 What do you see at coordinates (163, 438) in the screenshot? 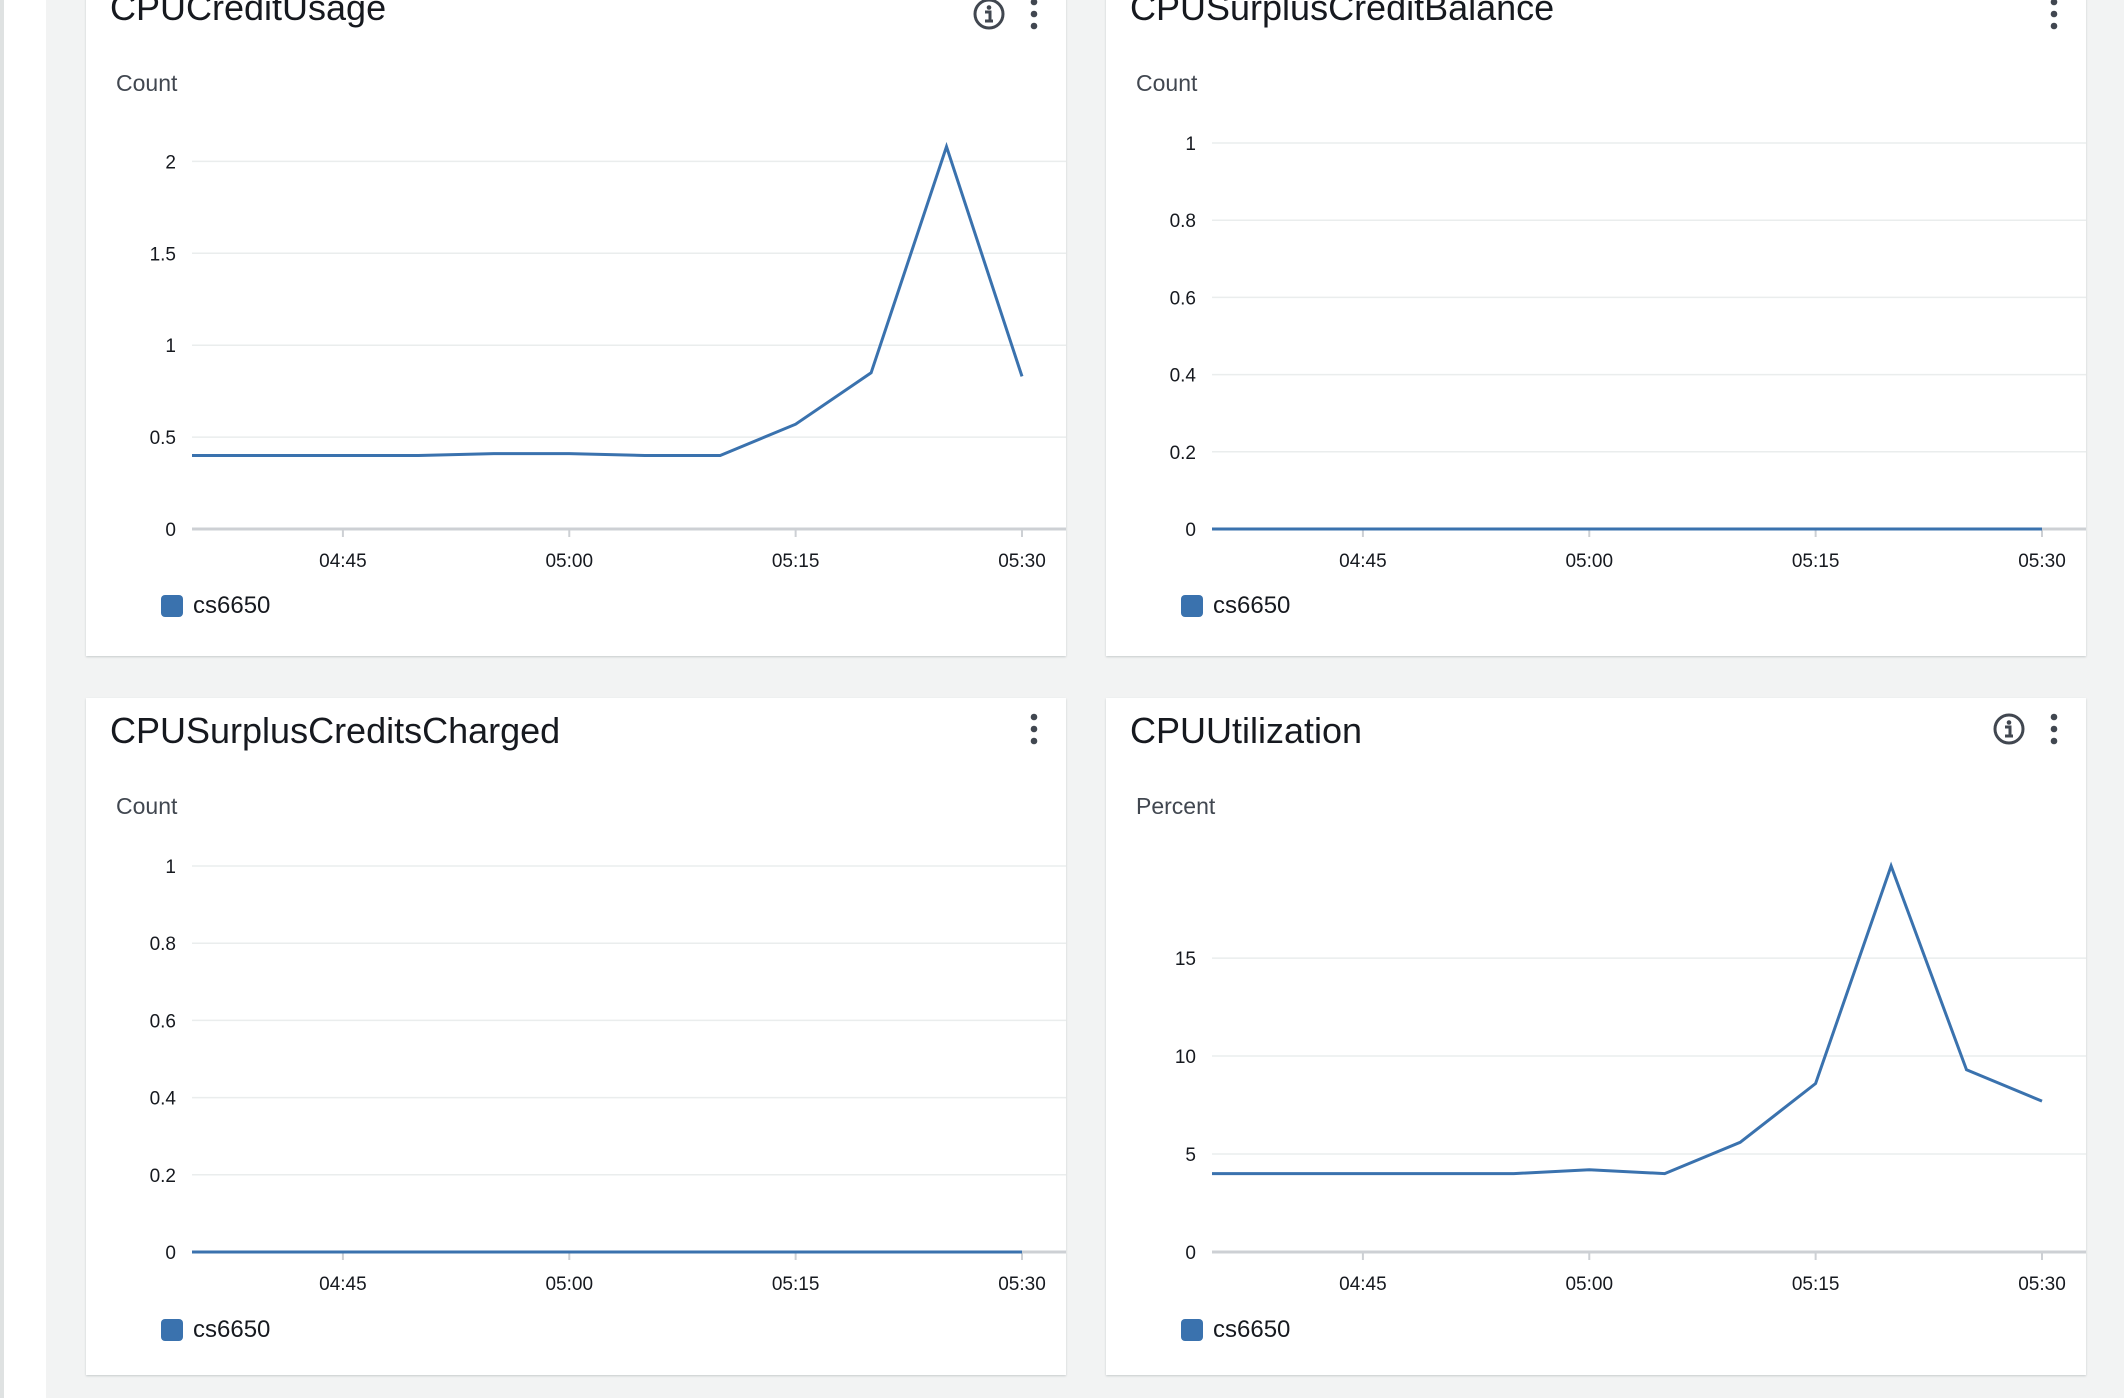
I see `y-tick-label: 0.5` at bounding box center [163, 438].